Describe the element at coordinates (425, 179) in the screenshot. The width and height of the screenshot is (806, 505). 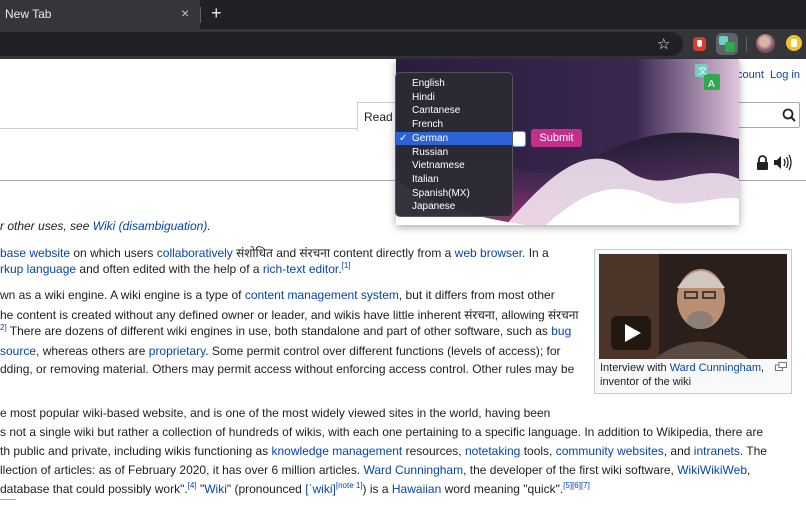
I see `language-option-label: Italian` at that location.